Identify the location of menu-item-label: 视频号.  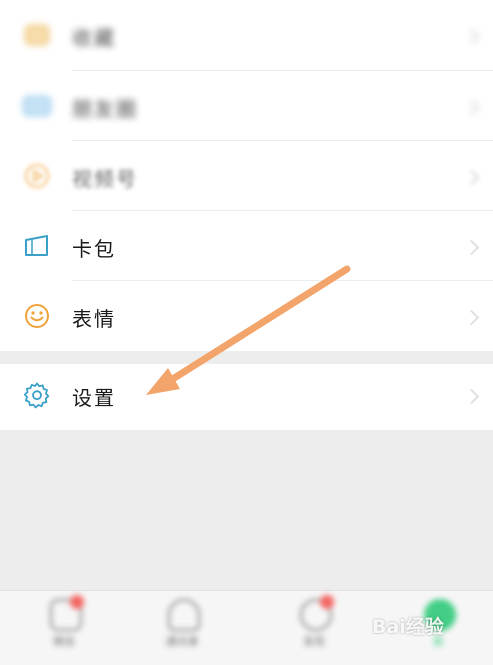
(105, 179).